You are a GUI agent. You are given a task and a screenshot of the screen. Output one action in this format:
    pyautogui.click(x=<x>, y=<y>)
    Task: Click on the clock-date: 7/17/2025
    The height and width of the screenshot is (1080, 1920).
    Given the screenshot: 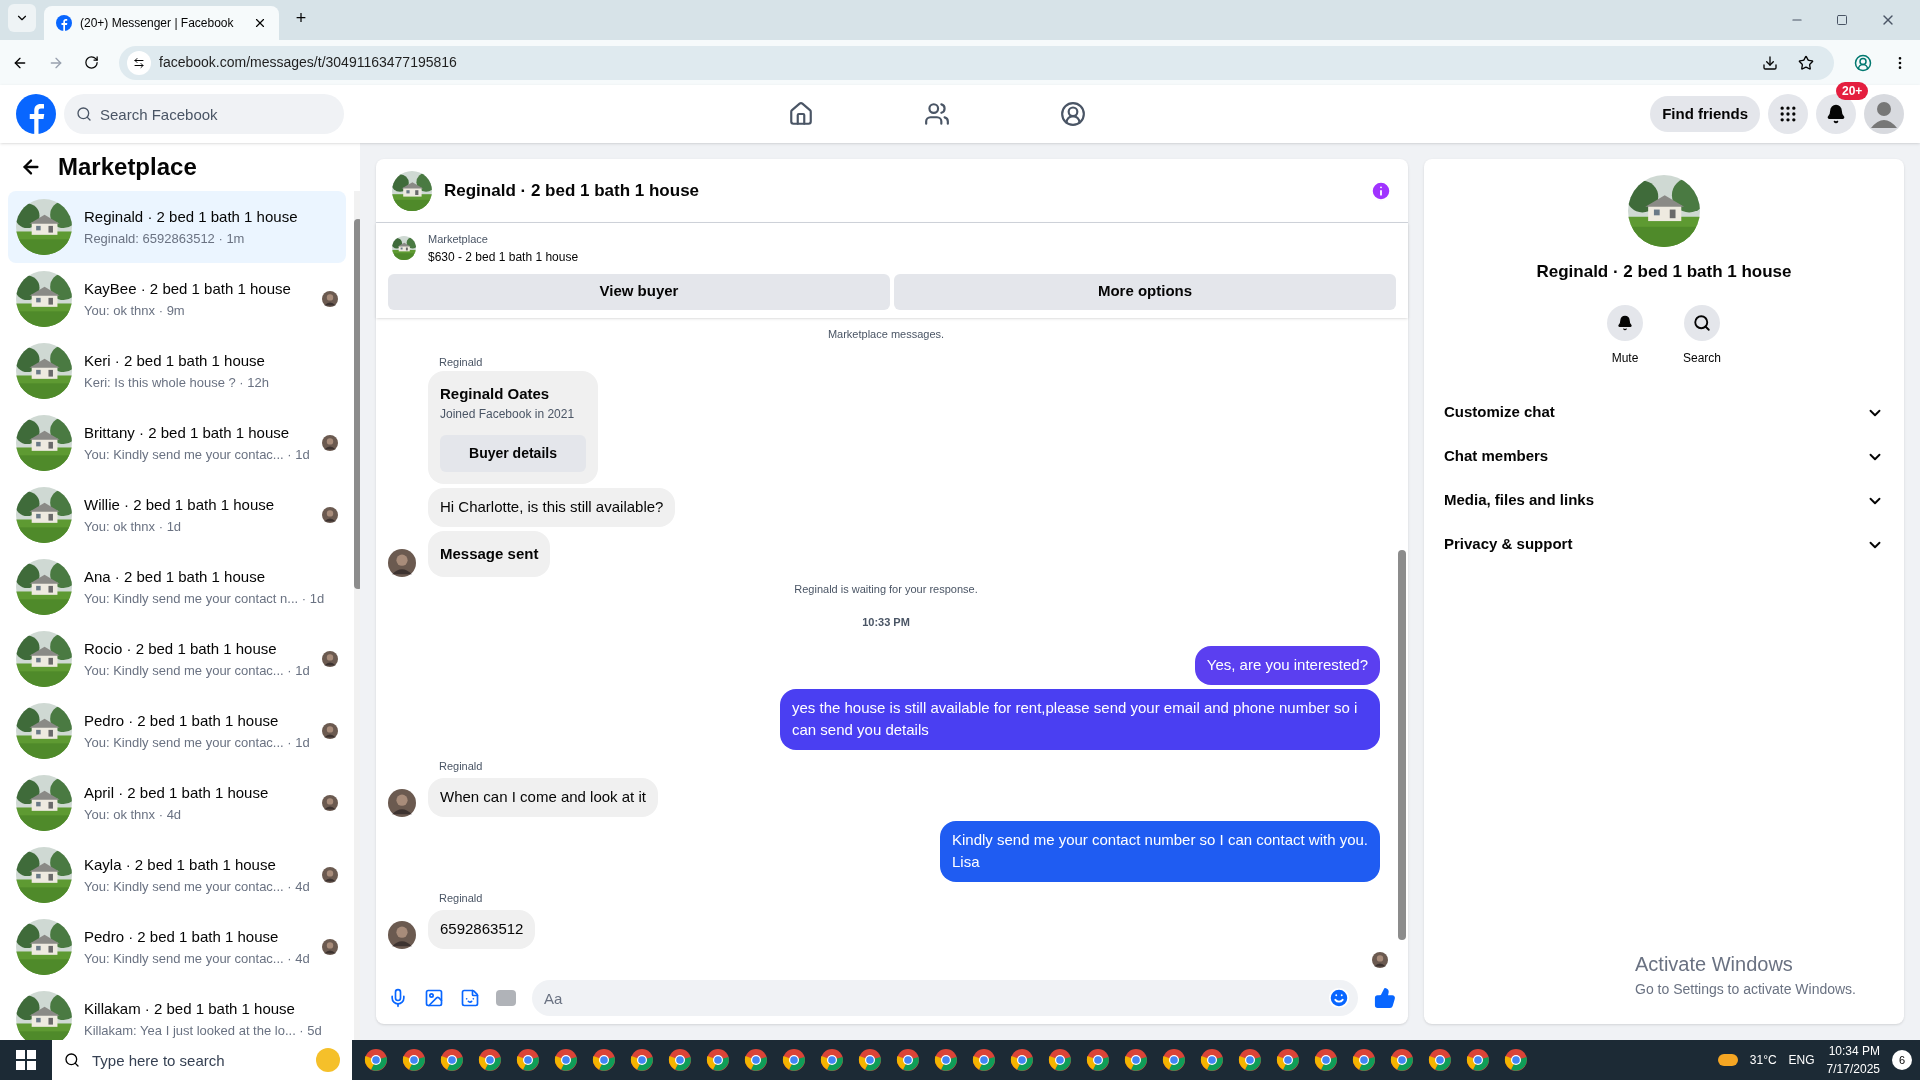 What is the action you would take?
    pyautogui.click(x=1853, y=1069)
    